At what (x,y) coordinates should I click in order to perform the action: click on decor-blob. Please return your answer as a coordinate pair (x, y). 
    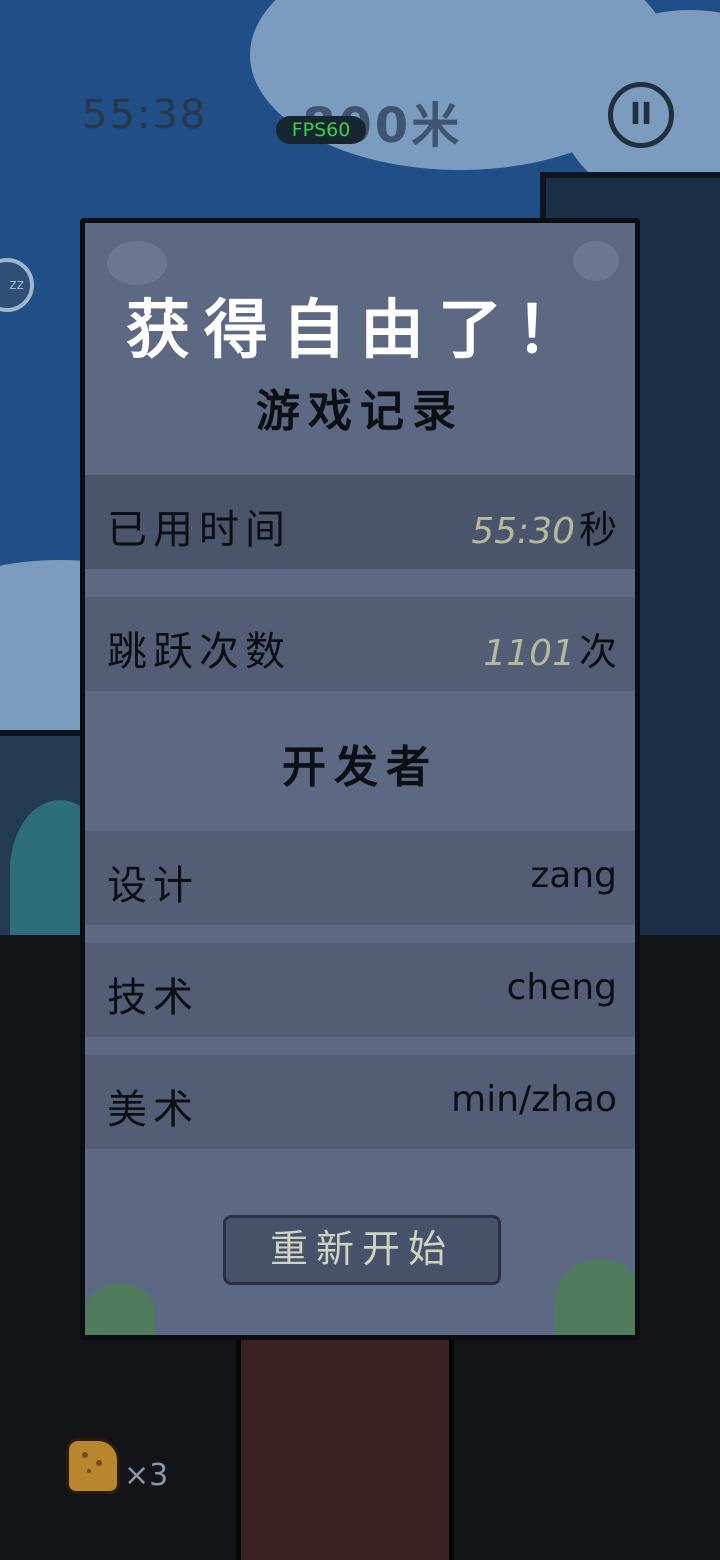
    Looking at the image, I should click on (596, 261).